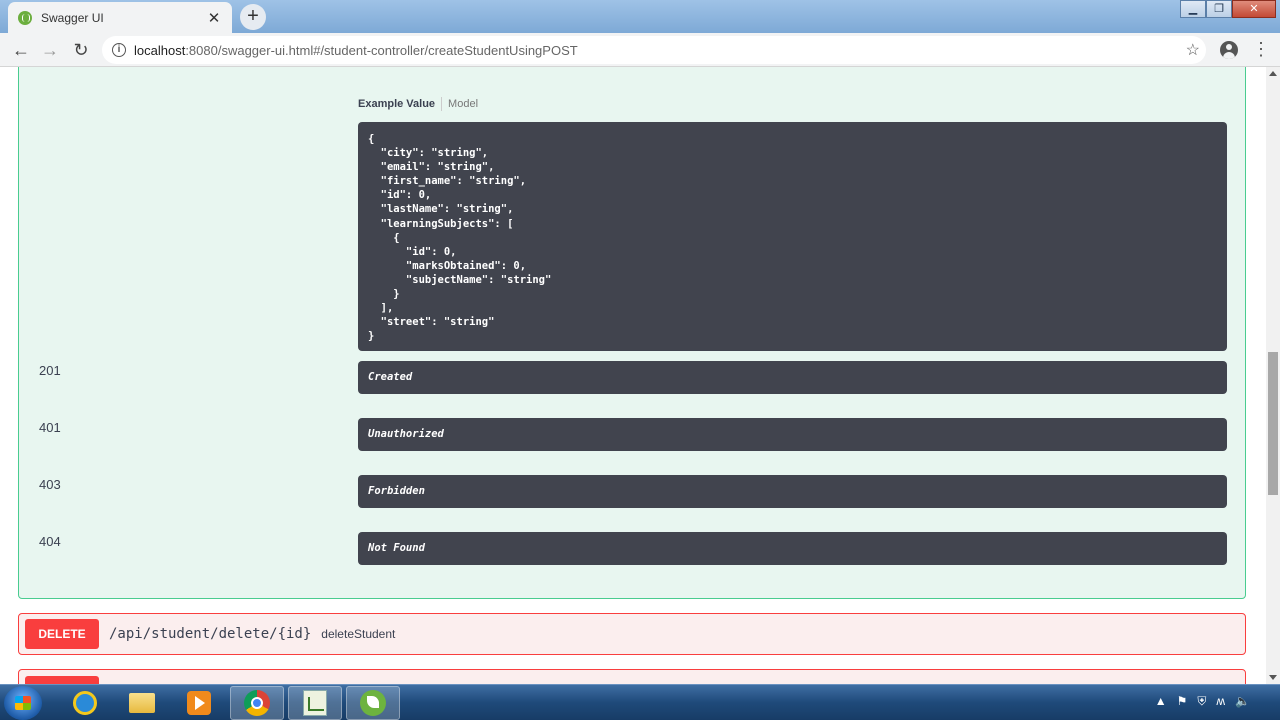  I want to click on info-icon: i, so click(119, 50).